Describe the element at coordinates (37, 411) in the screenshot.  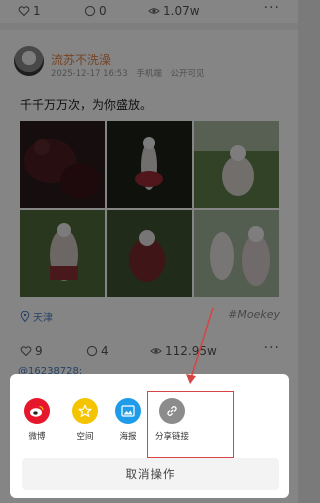
I see `weibo-icon` at that location.